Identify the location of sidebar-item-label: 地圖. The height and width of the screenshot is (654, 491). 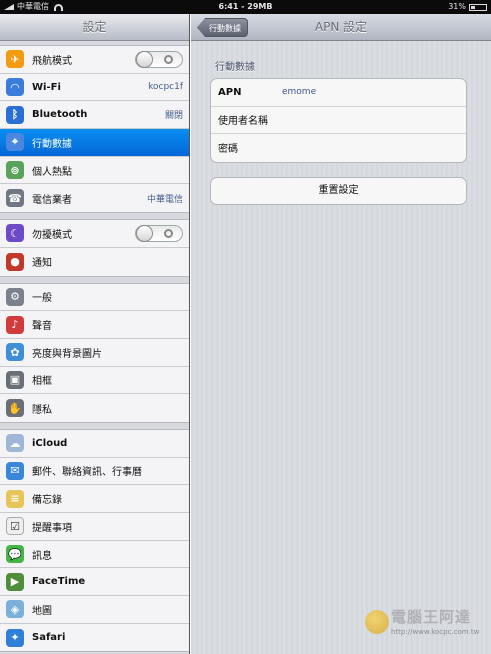
(42, 611).